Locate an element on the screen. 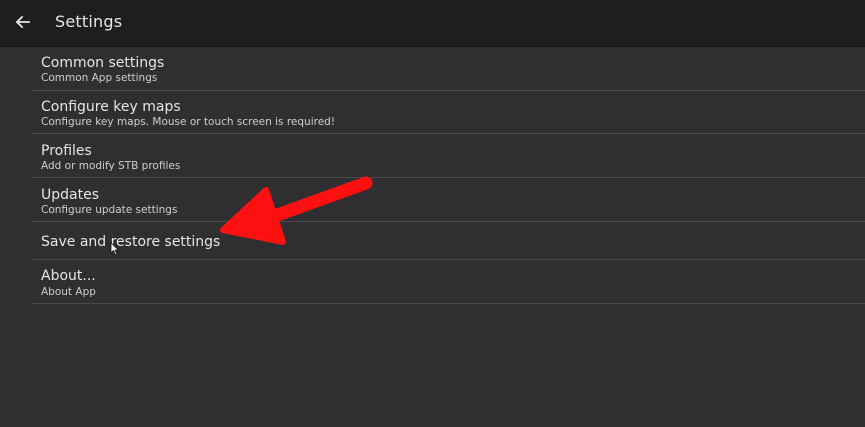 The image size is (865, 427). settings-item-title: Updates is located at coordinates (70, 195).